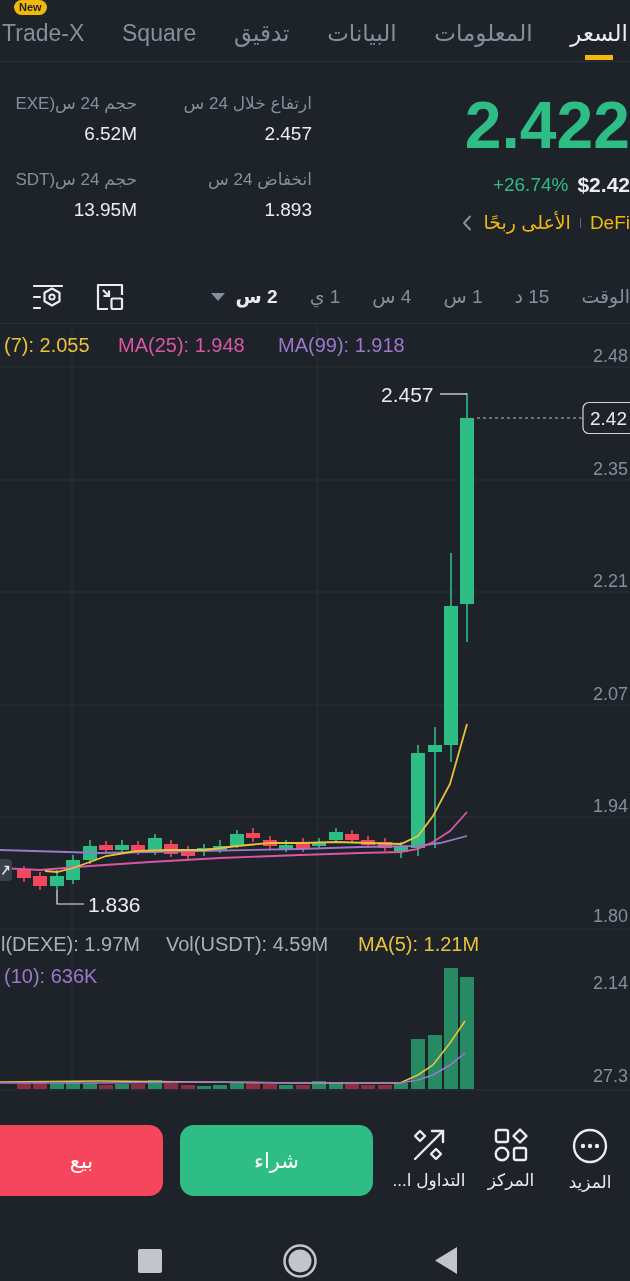  What do you see at coordinates (288, 134) in the screenshot?
I see `stat-value: 2.457` at bounding box center [288, 134].